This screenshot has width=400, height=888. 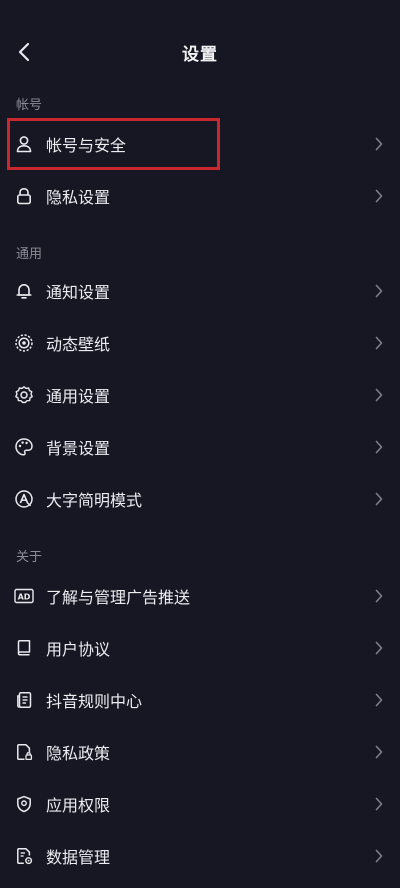 What do you see at coordinates (200, 447) in the screenshot?
I see `settings-item-background: 背景设置` at bounding box center [200, 447].